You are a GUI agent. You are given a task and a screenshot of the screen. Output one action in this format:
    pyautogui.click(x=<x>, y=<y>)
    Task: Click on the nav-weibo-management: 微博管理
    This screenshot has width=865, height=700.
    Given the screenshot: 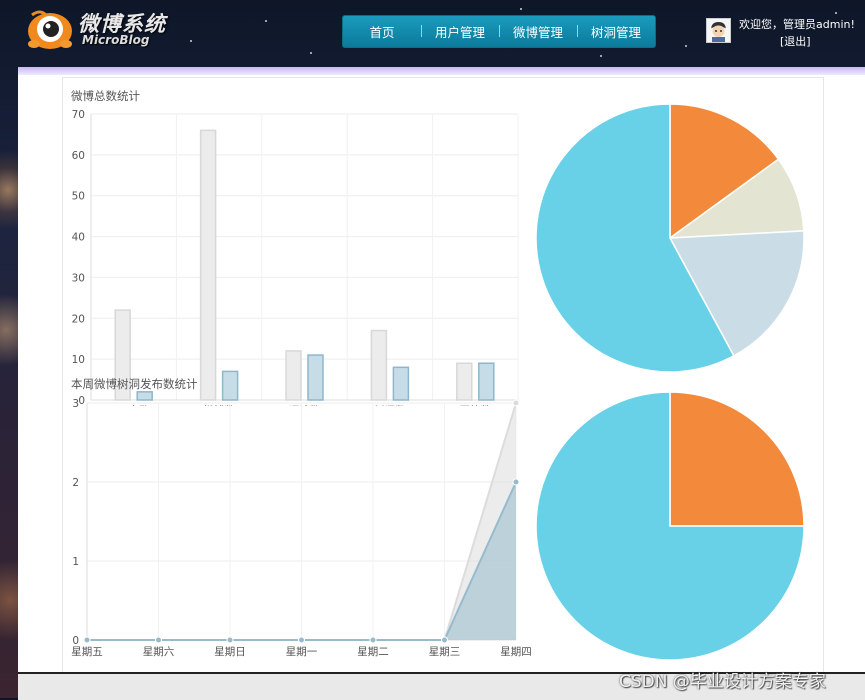 What is the action you would take?
    pyautogui.click(x=538, y=31)
    